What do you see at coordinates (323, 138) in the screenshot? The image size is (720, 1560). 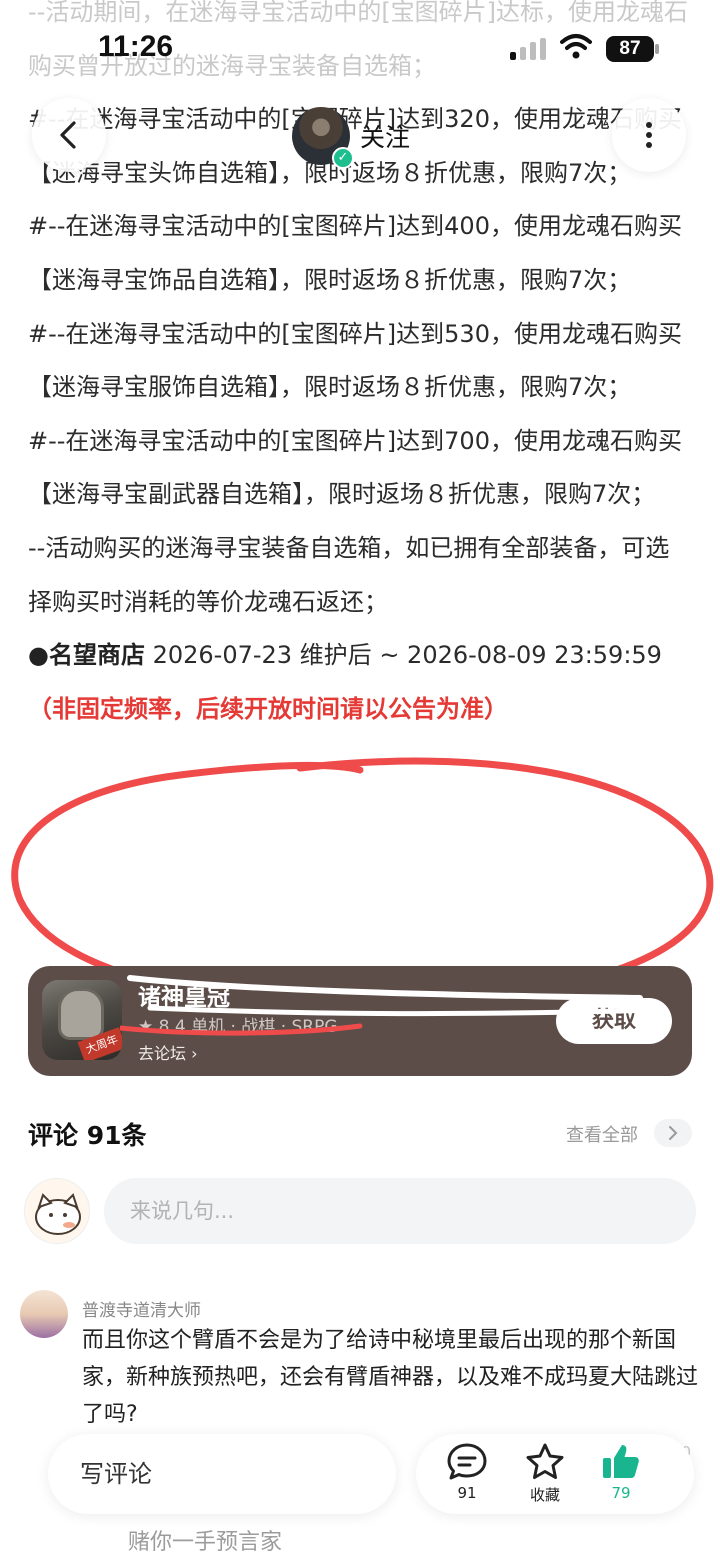 I see `author-avatar: ✓` at bounding box center [323, 138].